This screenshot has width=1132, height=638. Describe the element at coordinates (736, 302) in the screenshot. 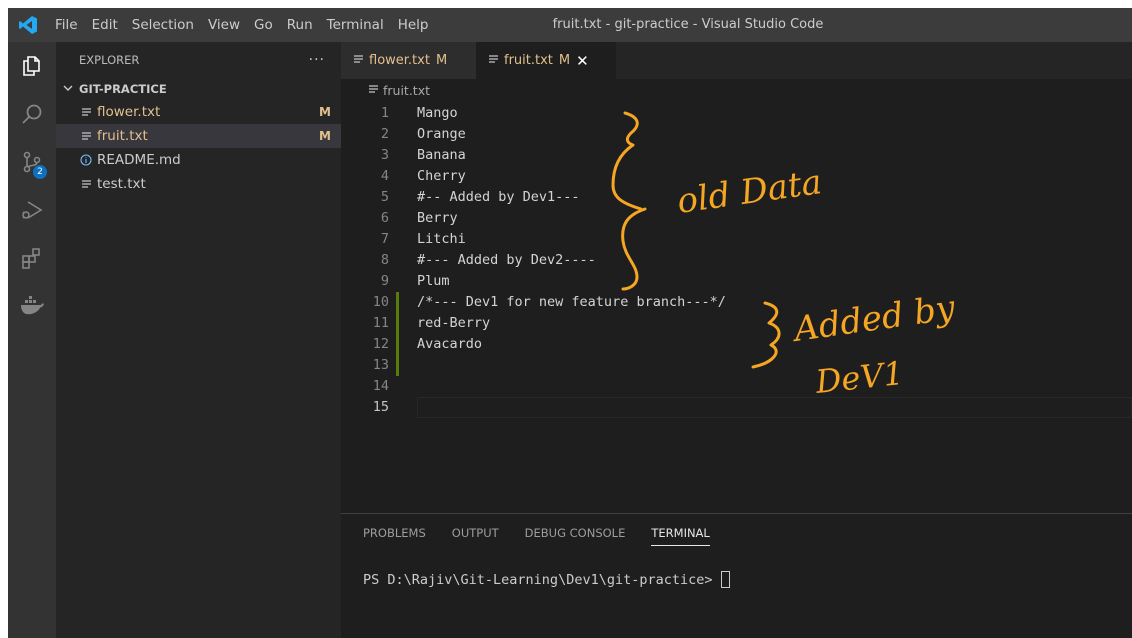

I see `code-line: 10 /*--- Dev1 for new feature branch---*/` at that location.